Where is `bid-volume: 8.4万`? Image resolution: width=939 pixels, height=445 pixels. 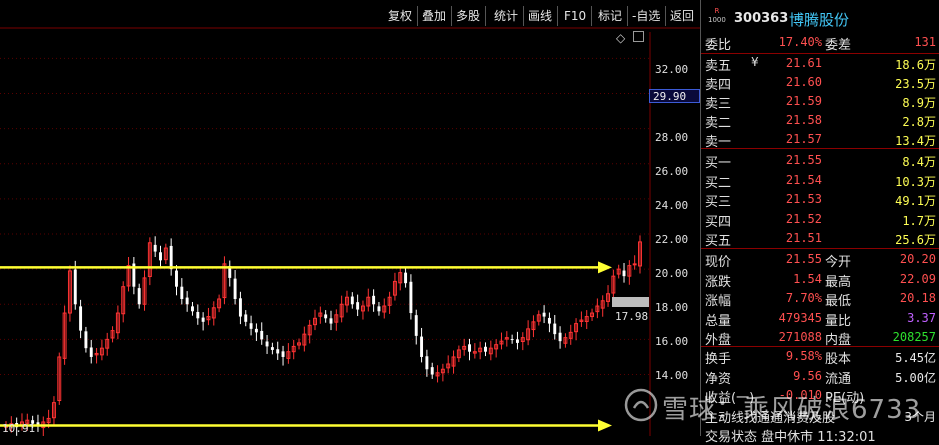
bid-volume: 8.4万 is located at coordinates (919, 162).